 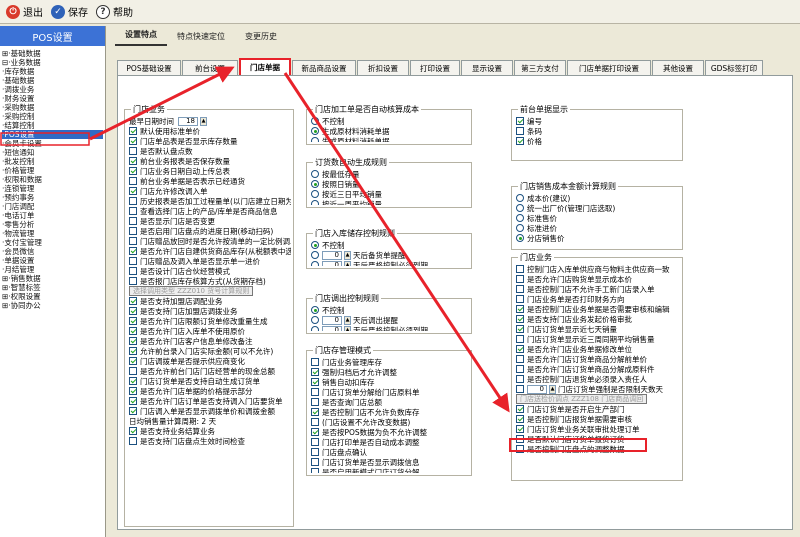 What do you see at coordinates (598, 269) in the screenshot?
I see `setting-row: 控制门店入库单供应商与物料主供应商一致` at bounding box center [598, 269].